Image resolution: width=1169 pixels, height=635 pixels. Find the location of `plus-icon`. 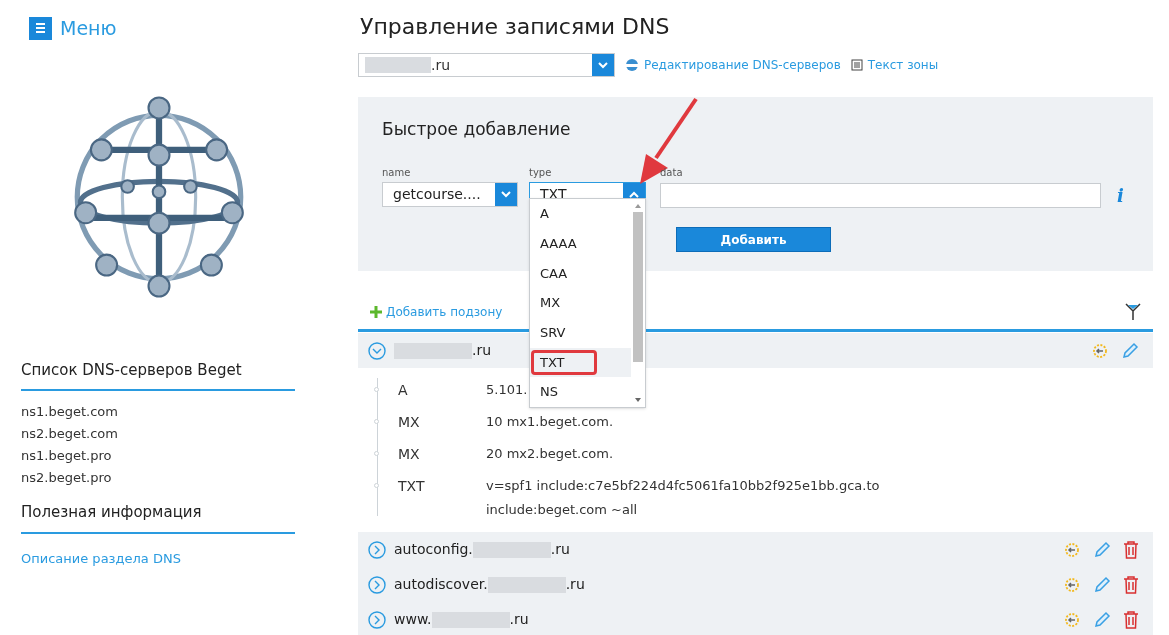

plus-icon is located at coordinates (376, 312).